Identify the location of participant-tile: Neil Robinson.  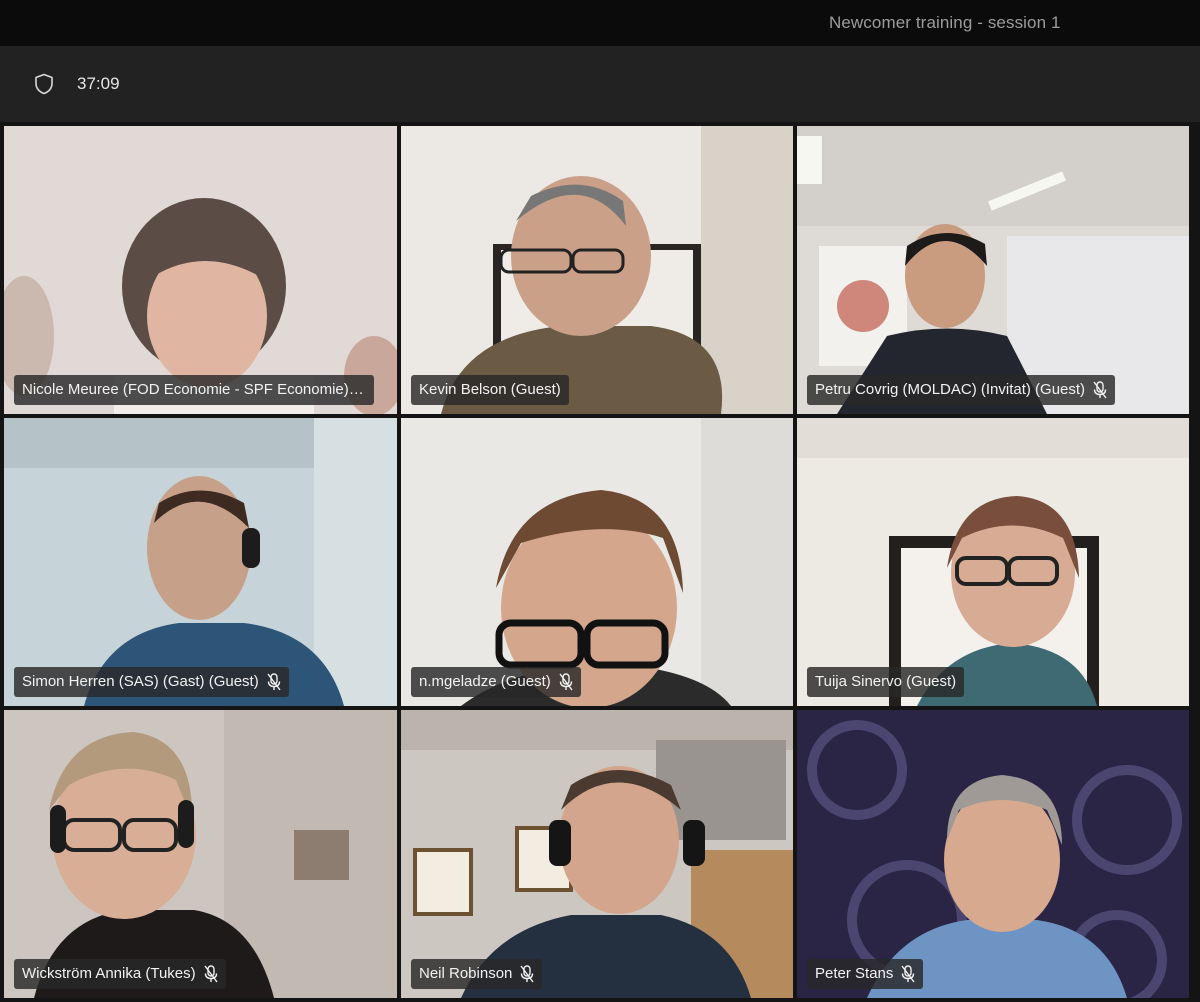
(597, 854).